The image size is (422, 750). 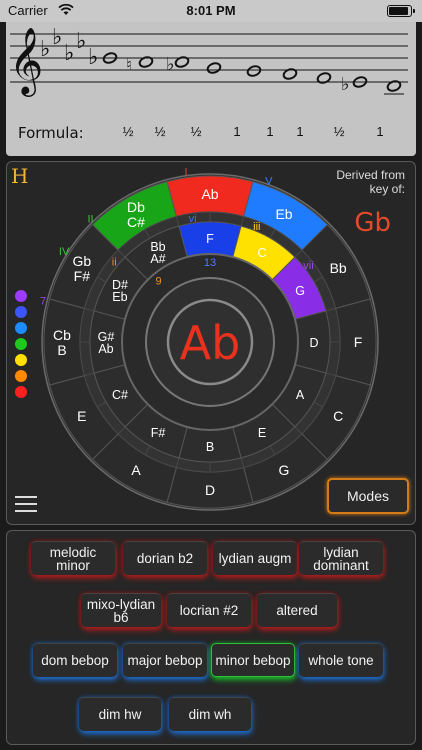 I want to click on scale-button-mixolydian-b6: mixo-lydian b6, so click(x=121, y=610).